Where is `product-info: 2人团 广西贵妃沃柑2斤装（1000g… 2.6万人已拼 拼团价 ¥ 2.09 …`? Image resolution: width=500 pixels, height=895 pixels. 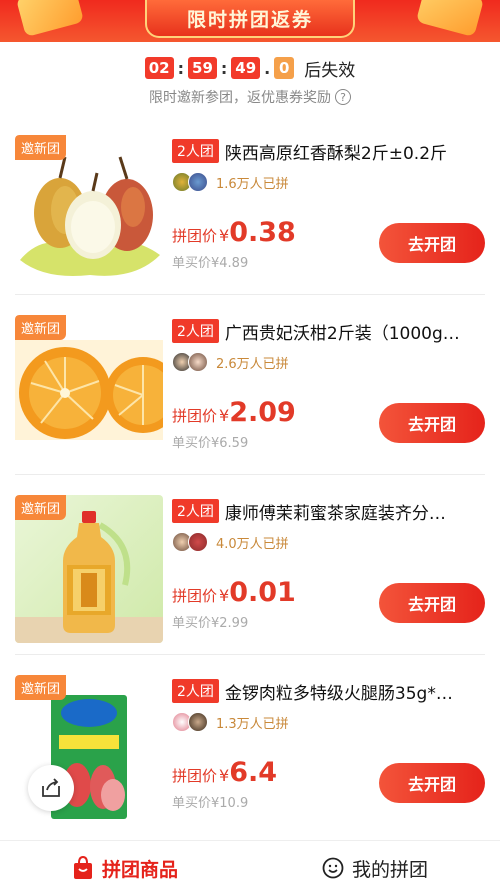
product-info: 2人团 广西贵妃沃柑2斤装（1000g… 2.6万人已拼 拼团价 ¥ 2.09 … is located at coordinates (329, 392).